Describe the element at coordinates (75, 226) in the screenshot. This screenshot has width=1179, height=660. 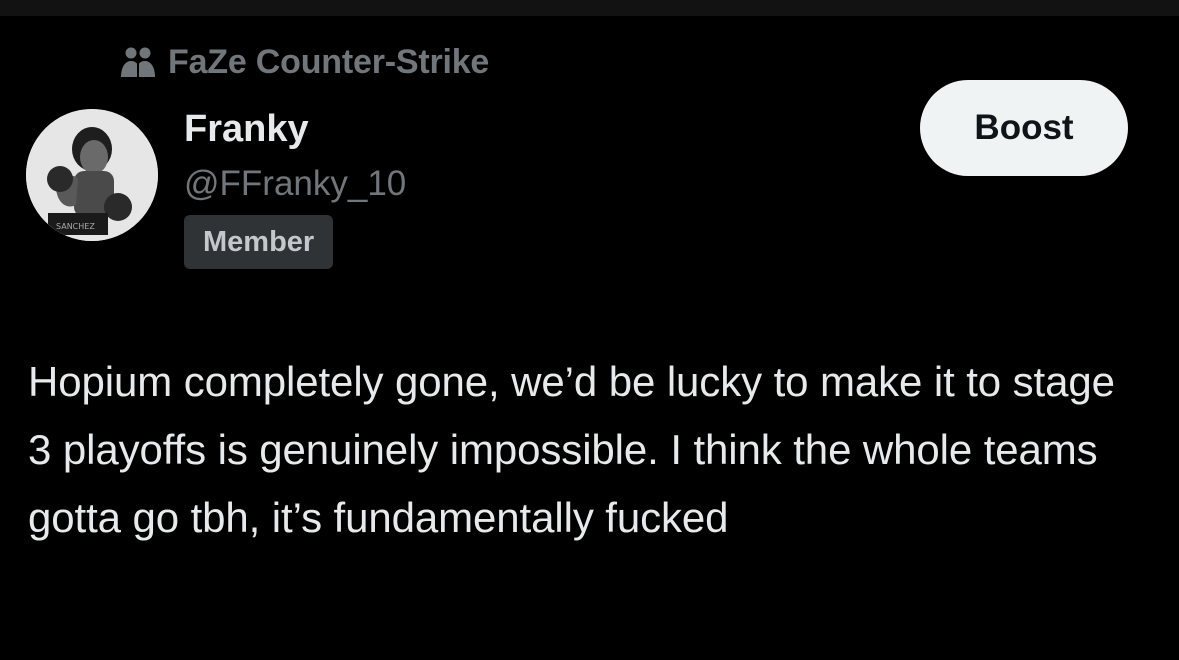
I see `svg-text: SANCHEZ` at that location.